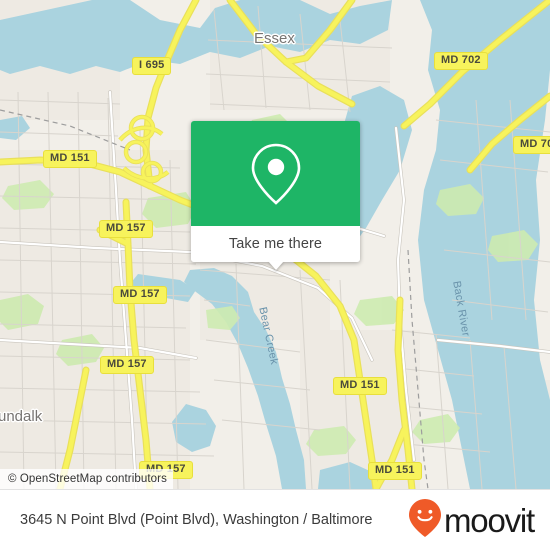 This screenshot has height=550, width=550. I want to click on take-me-there-label: Take me there, so click(275, 244).